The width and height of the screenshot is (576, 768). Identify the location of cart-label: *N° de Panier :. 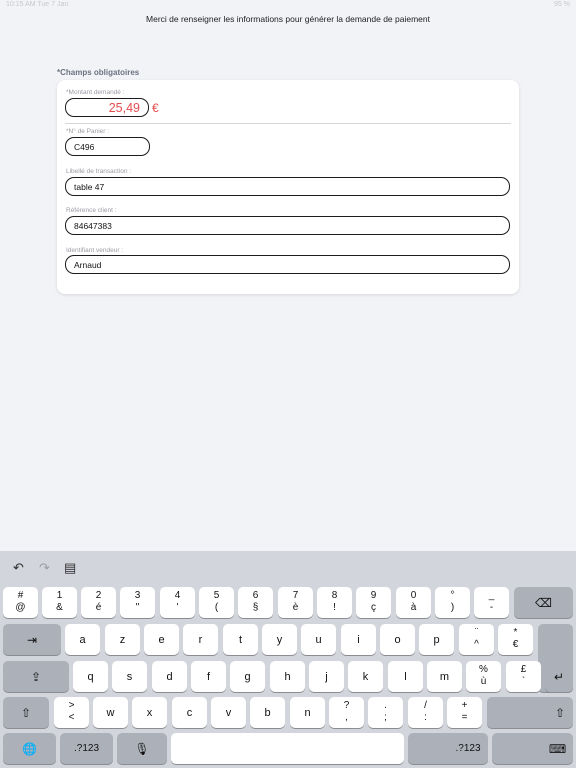
(88, 131).